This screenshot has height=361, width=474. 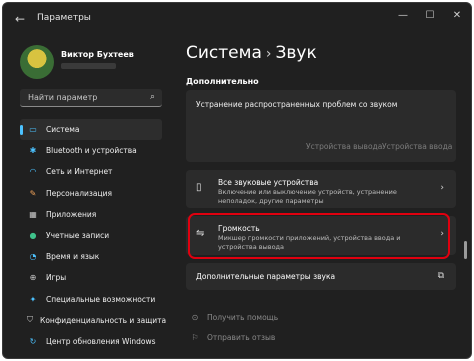 I want to click on sidebar-item-label: Время и язык, so click(x=73, y=257).